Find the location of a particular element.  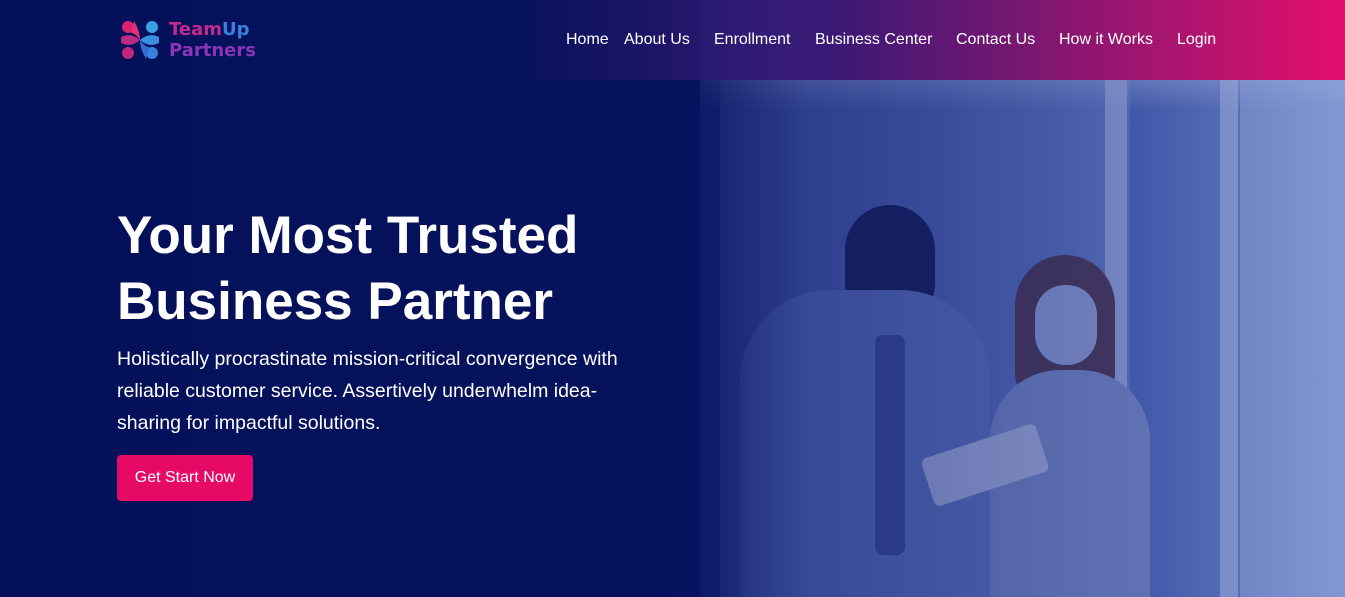

brand-name-line2: Partners is located at coordinates (212, 50).